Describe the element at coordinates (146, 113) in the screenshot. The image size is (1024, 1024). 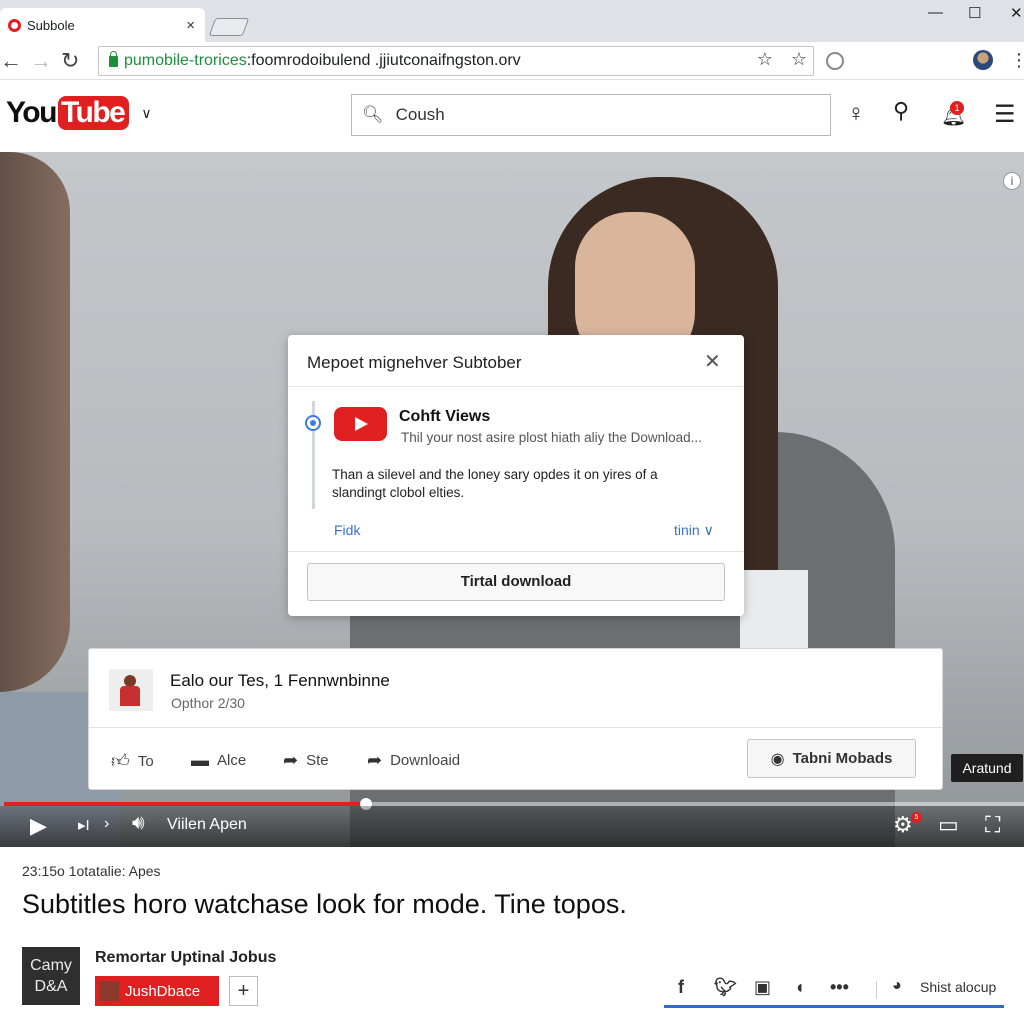
I see `chevron-down-icon: ∨` at that location.